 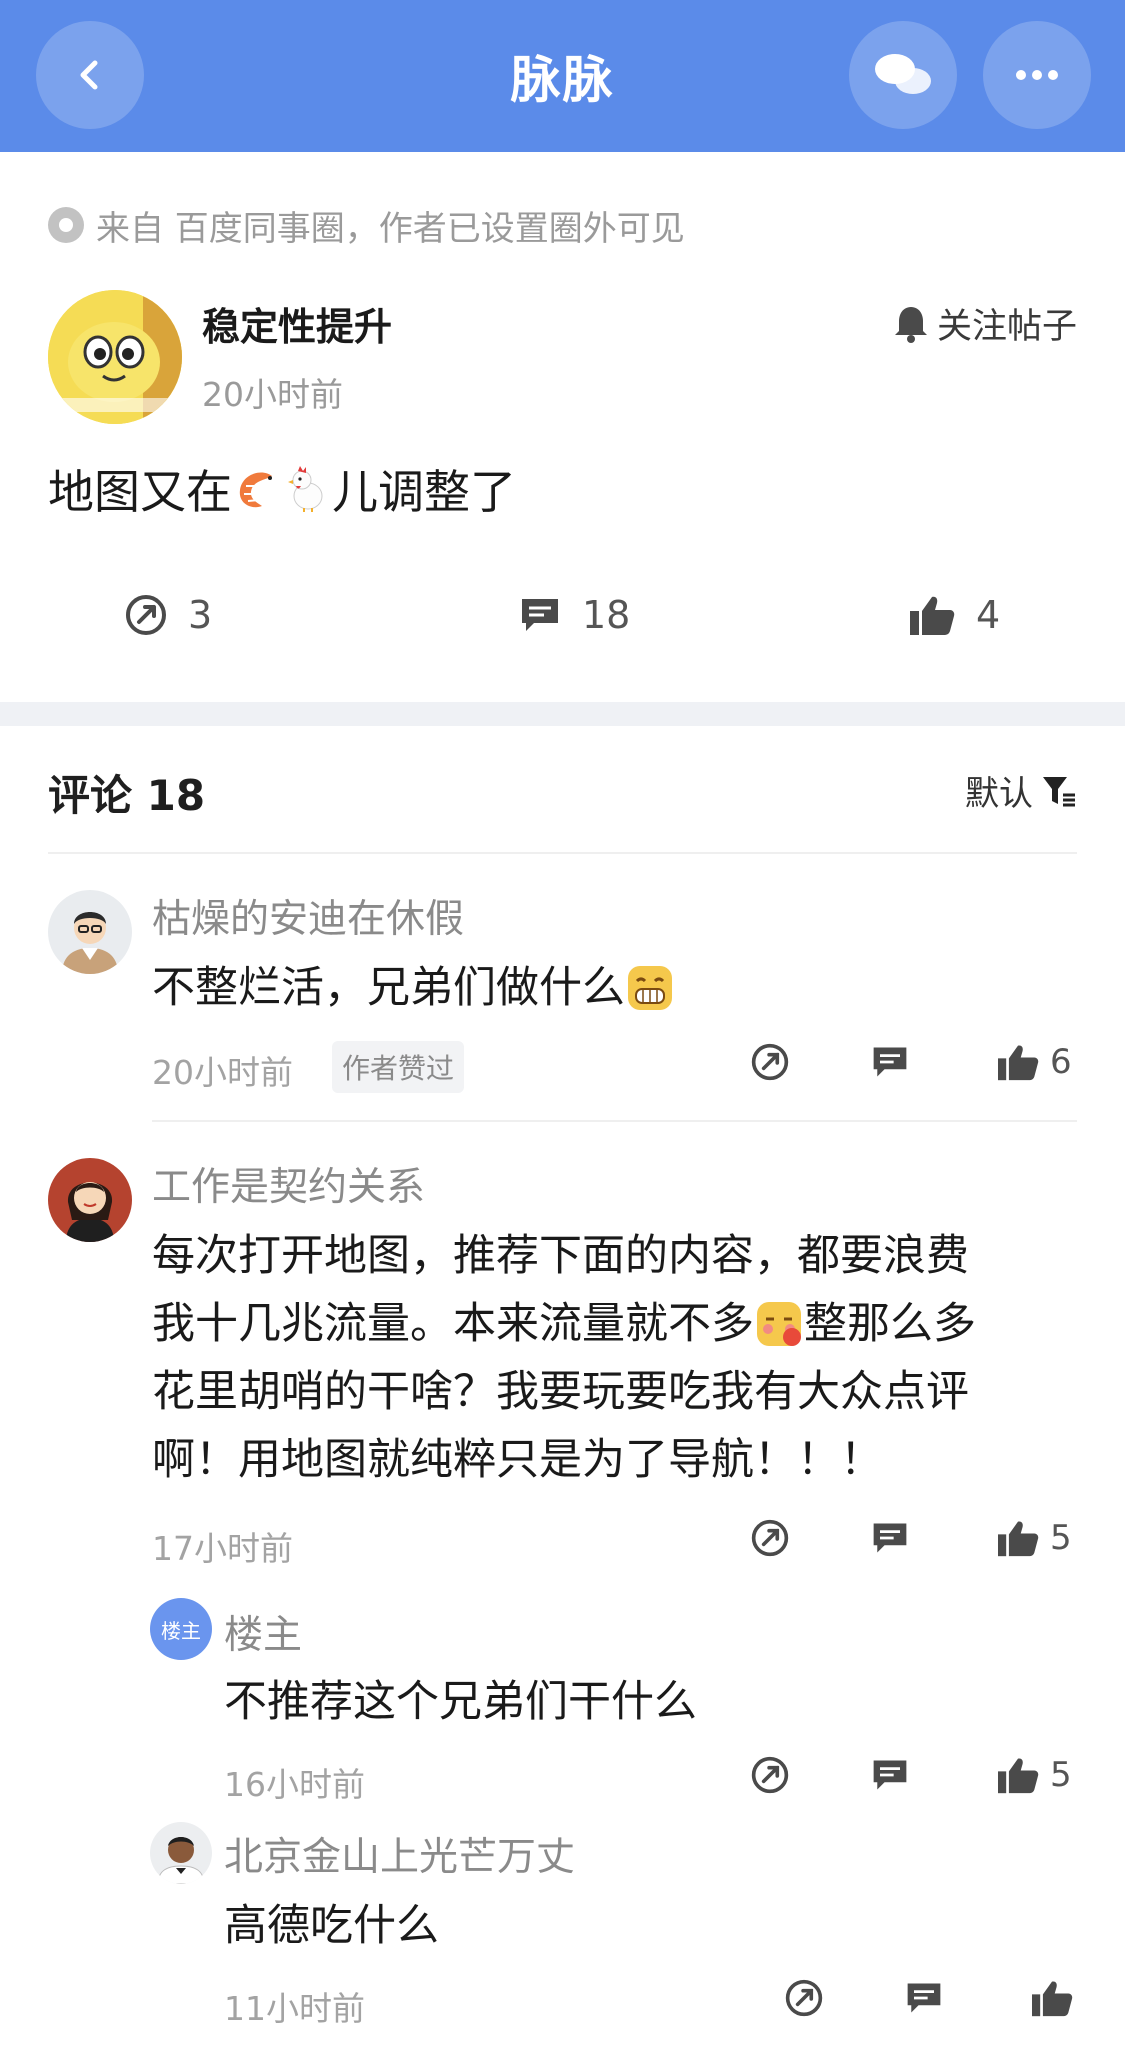 I want to click on reply-time: 11小时前, so click(x=294, y=2008).